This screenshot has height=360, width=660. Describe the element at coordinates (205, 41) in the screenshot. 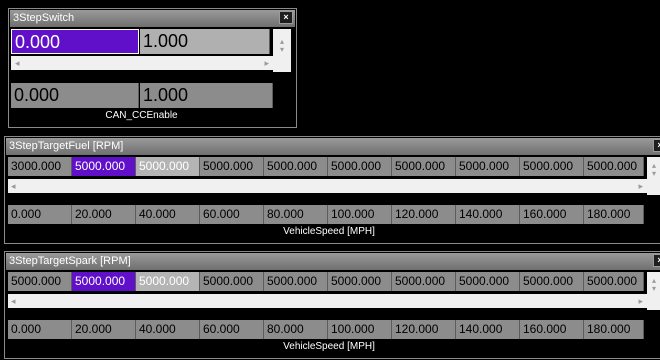

I see `table-cell: 1.000` at that location.